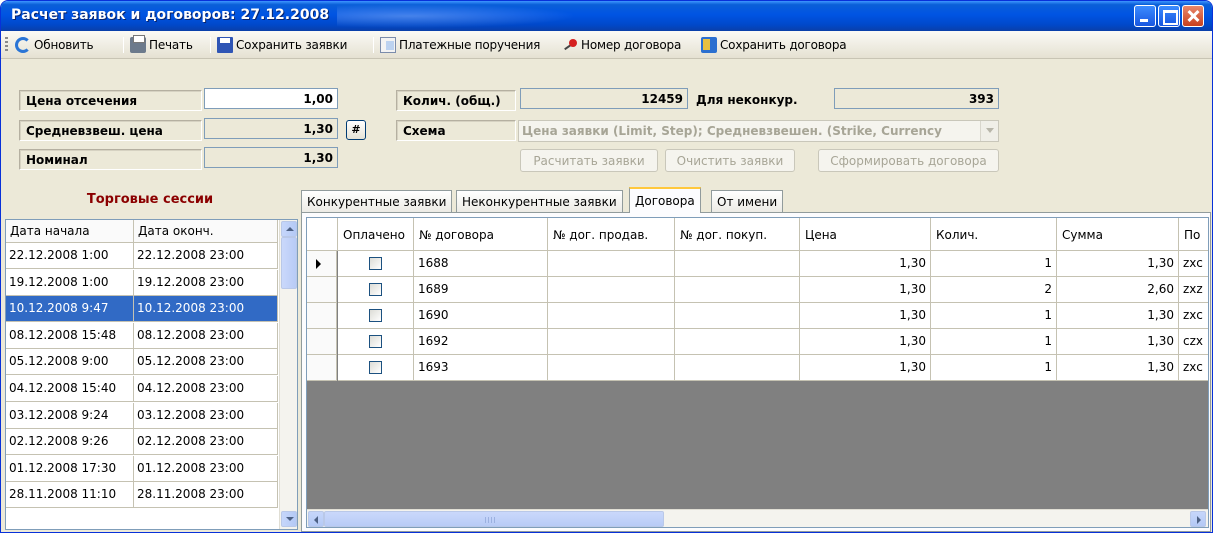 The image size is (1213, 533). Describe the element at coordinates (288, 374) in the screenshot. I see `sessions-scrollbar` at that location.